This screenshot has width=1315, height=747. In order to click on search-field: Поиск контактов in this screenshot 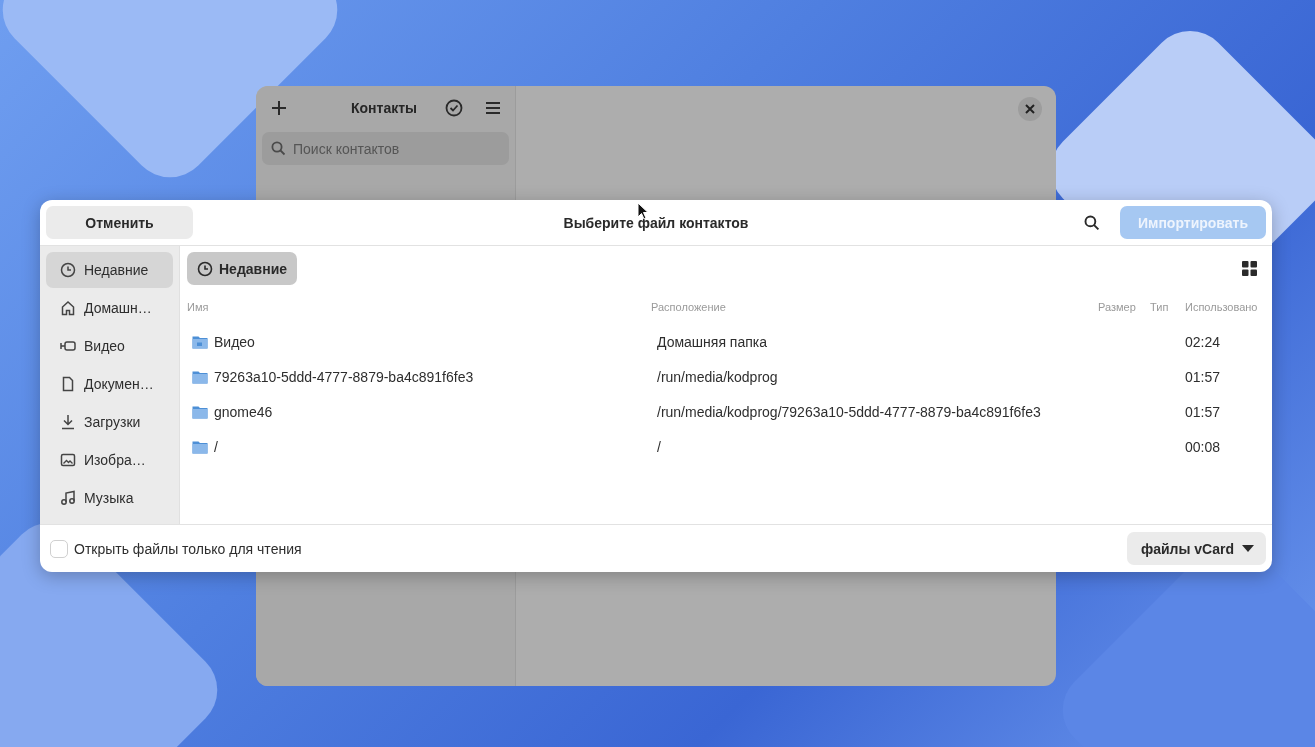, I will do `click(385, 148)`.